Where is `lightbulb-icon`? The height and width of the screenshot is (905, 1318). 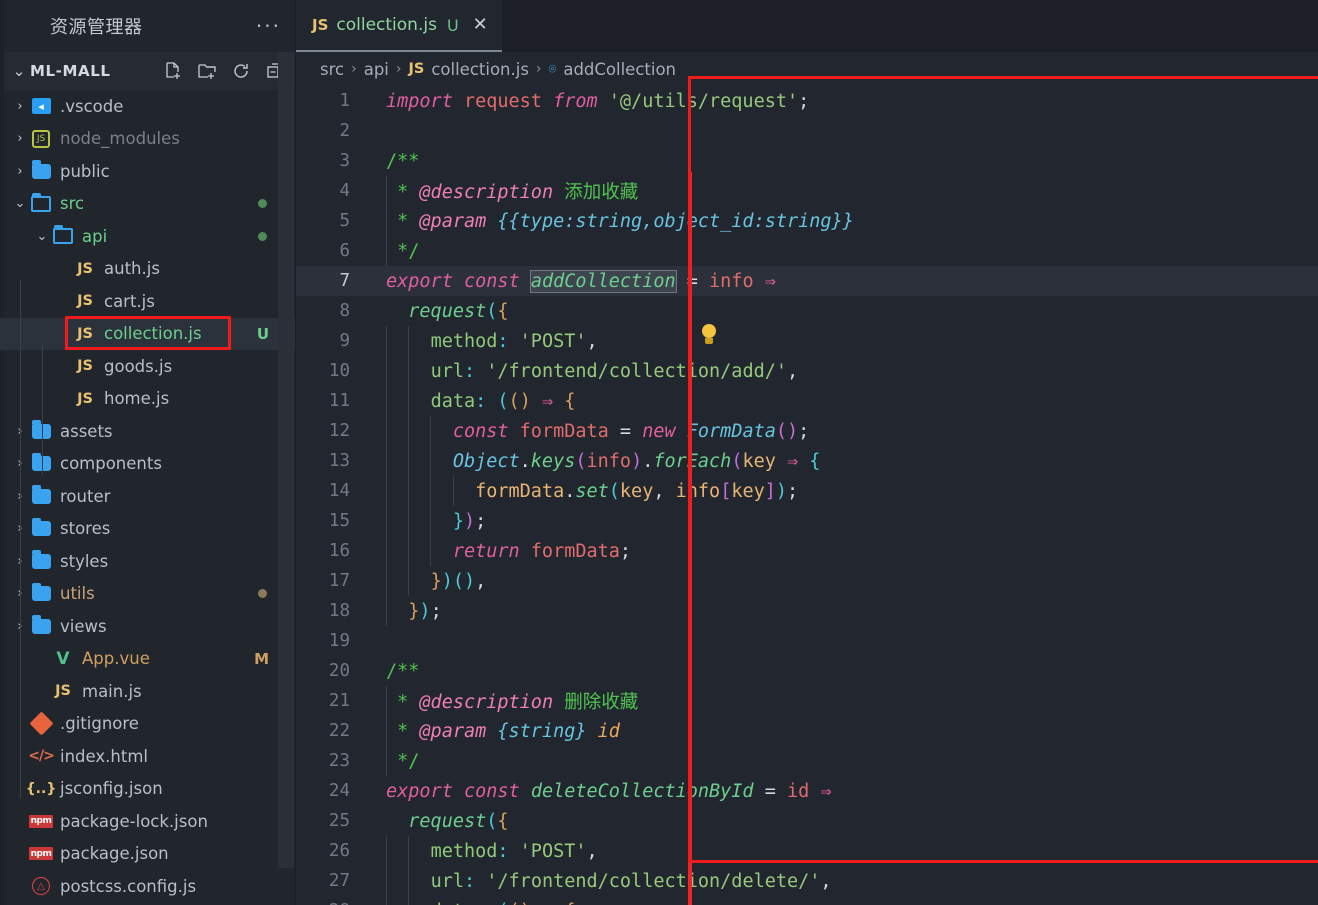
lightbulb-icon is located at coordinates (709, 335).